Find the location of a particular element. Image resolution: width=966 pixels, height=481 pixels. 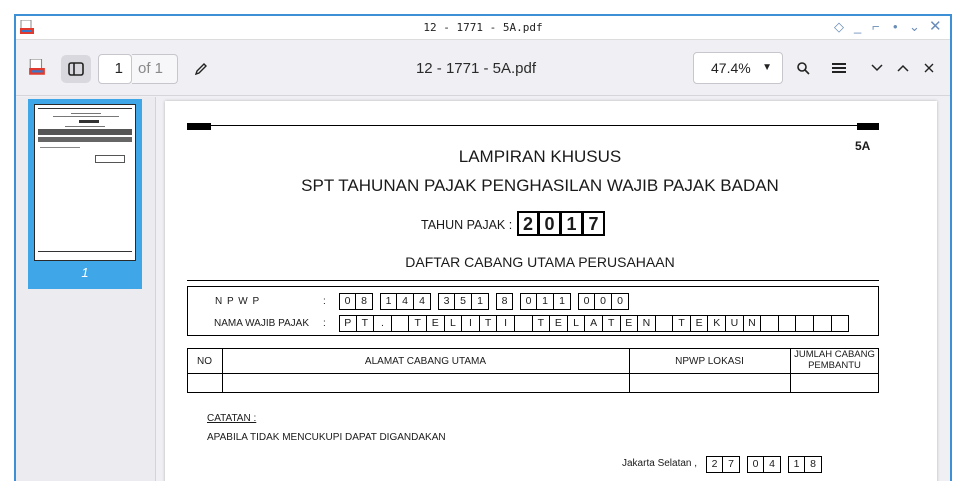

toolbar: 1 of 1 12 - 1771 - 5A.pdf 47.4% ▼ is located at coordinates (483, 68).